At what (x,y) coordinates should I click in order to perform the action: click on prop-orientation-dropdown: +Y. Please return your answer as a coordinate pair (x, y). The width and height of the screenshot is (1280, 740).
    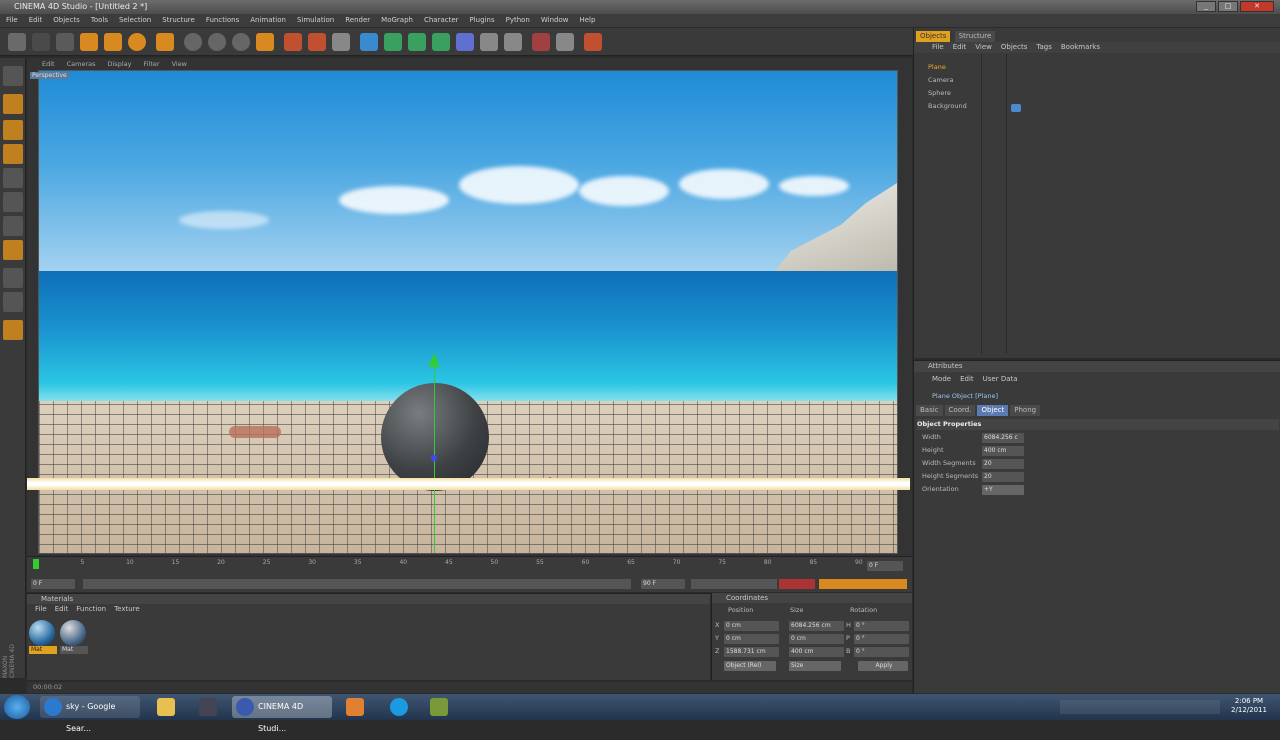
    Looking at the image, I should click on (1003, 490).